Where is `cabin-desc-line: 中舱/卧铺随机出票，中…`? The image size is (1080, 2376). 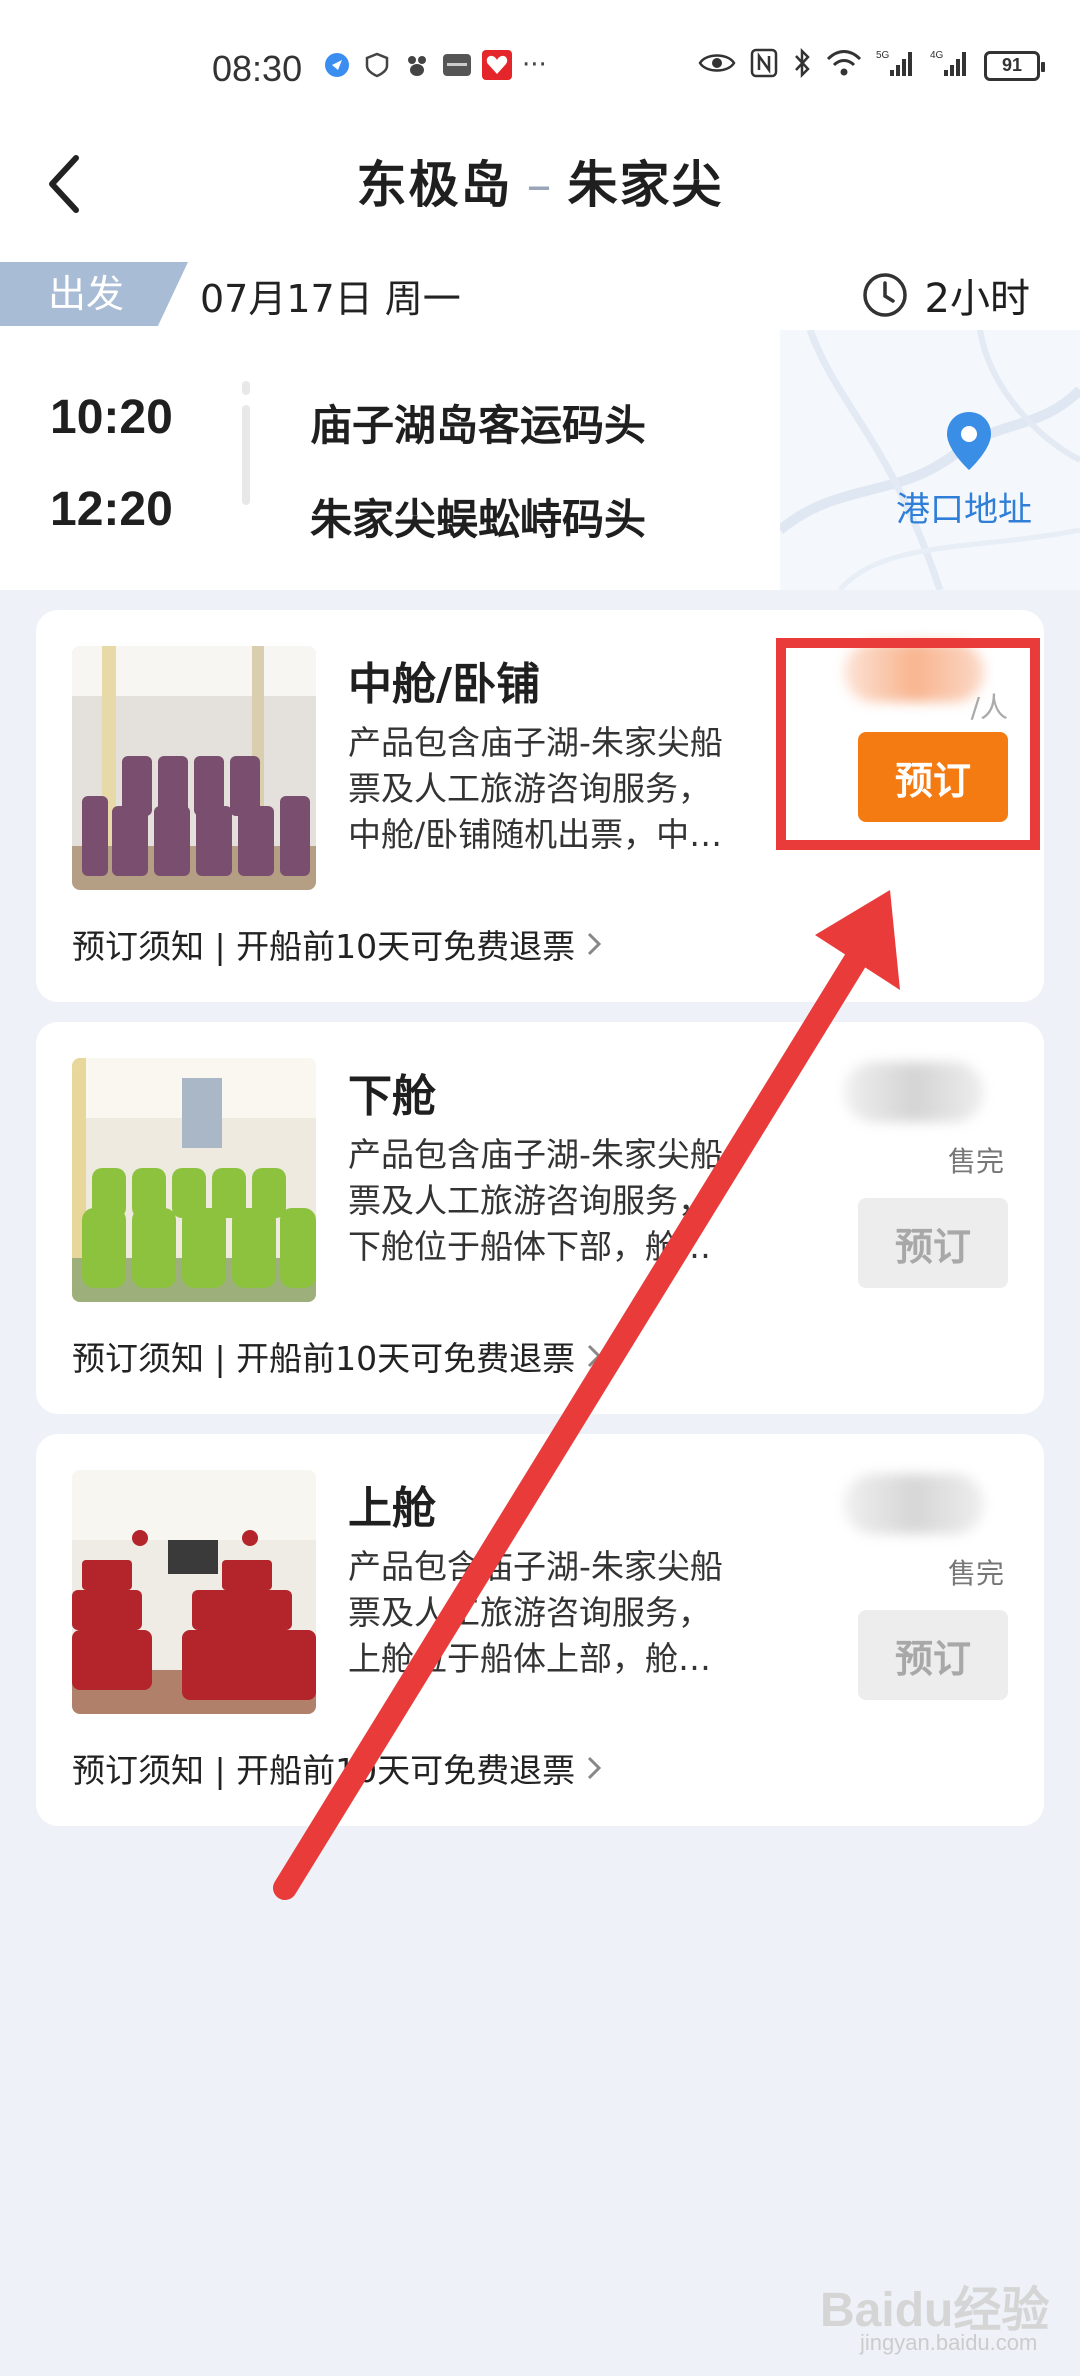 cabin-desc-line: 中舱/卧铺随机出票，中… is located at coordinates (535, 834).